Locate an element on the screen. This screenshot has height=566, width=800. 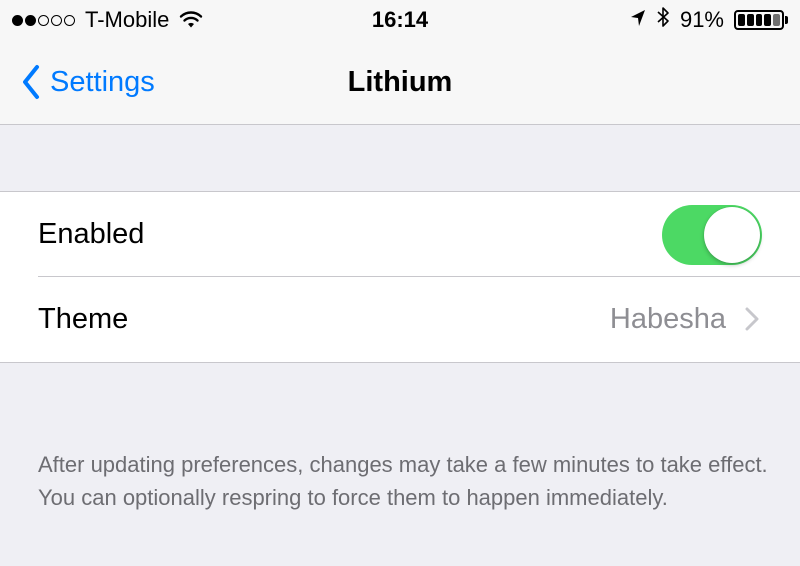
theme-value: Habesha is located at coordinates (667, 319).